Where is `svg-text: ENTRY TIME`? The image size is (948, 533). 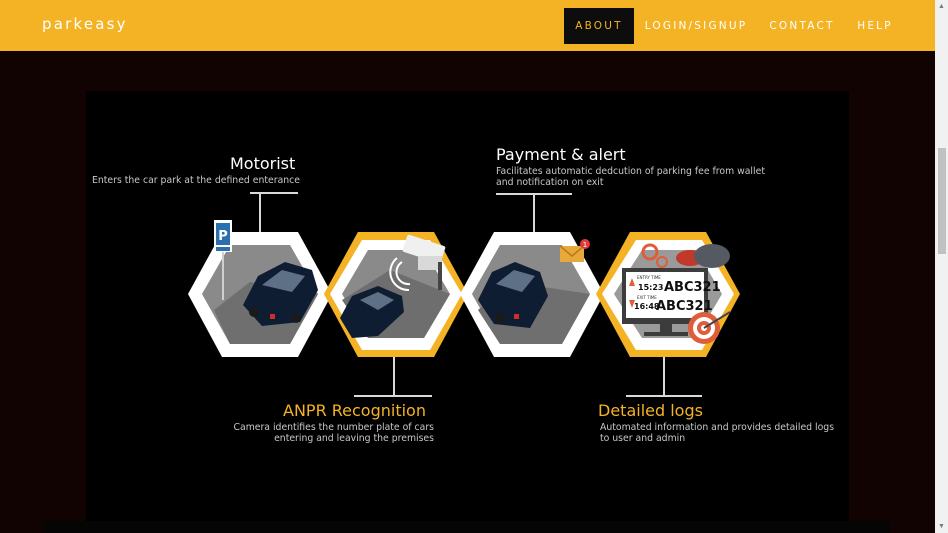 svg-text: ENTRY TIME is located at coordinates (649, 277).